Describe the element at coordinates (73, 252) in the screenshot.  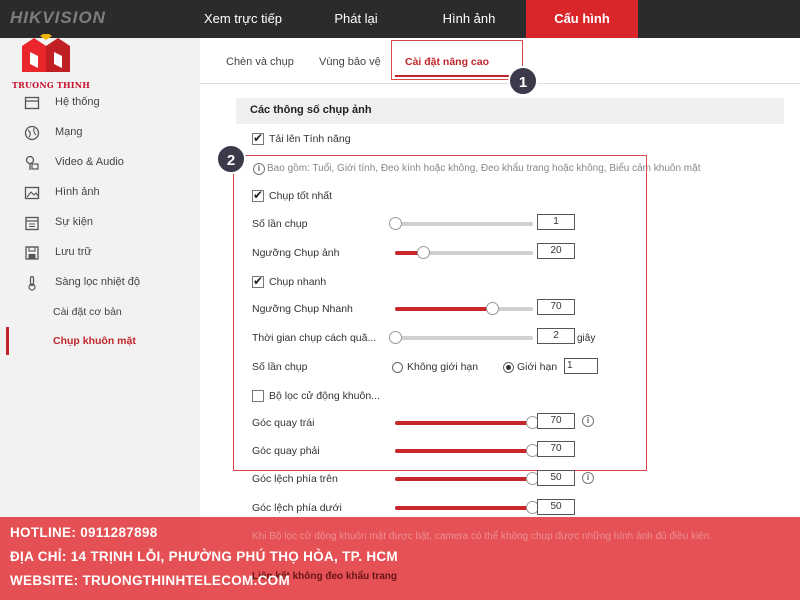
I see `sidebar-item-label: Lưu trữ` at that location.